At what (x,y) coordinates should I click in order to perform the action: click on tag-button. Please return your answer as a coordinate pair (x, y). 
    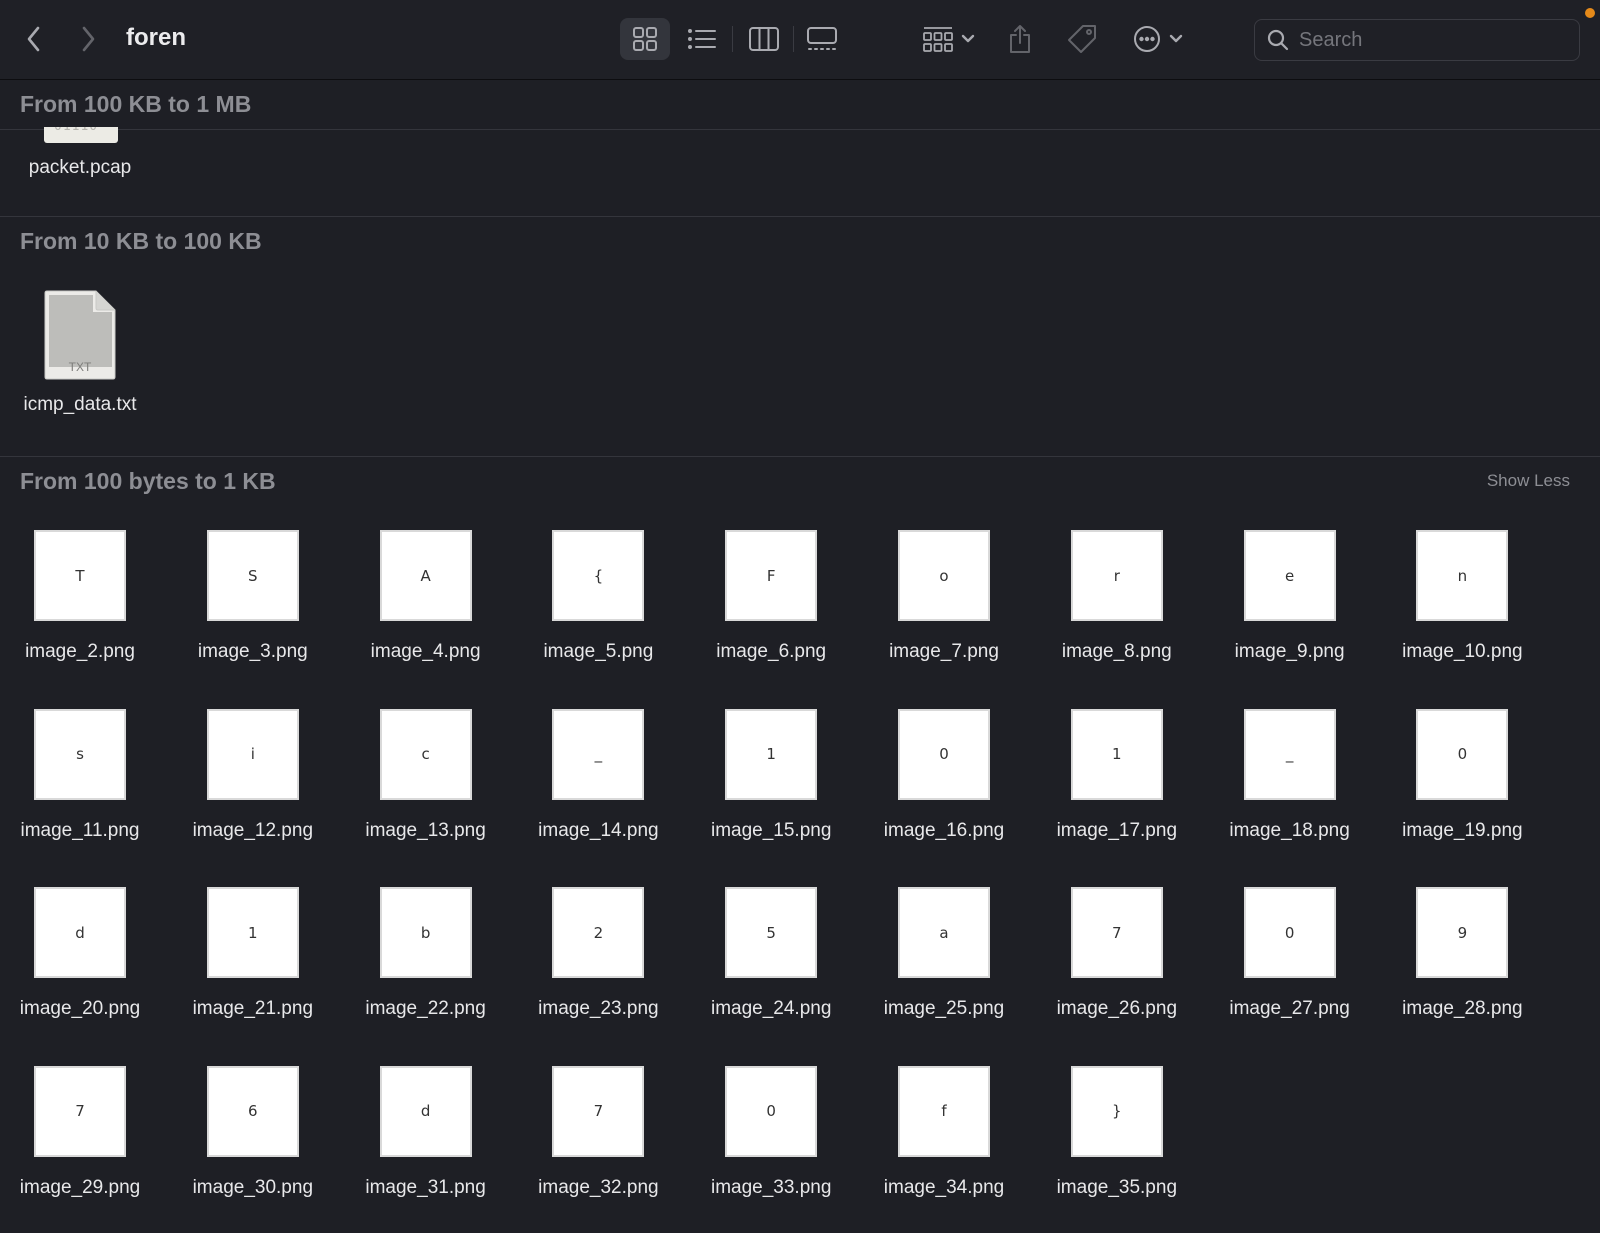
    Looking at the image, I should click on (1082, 39).